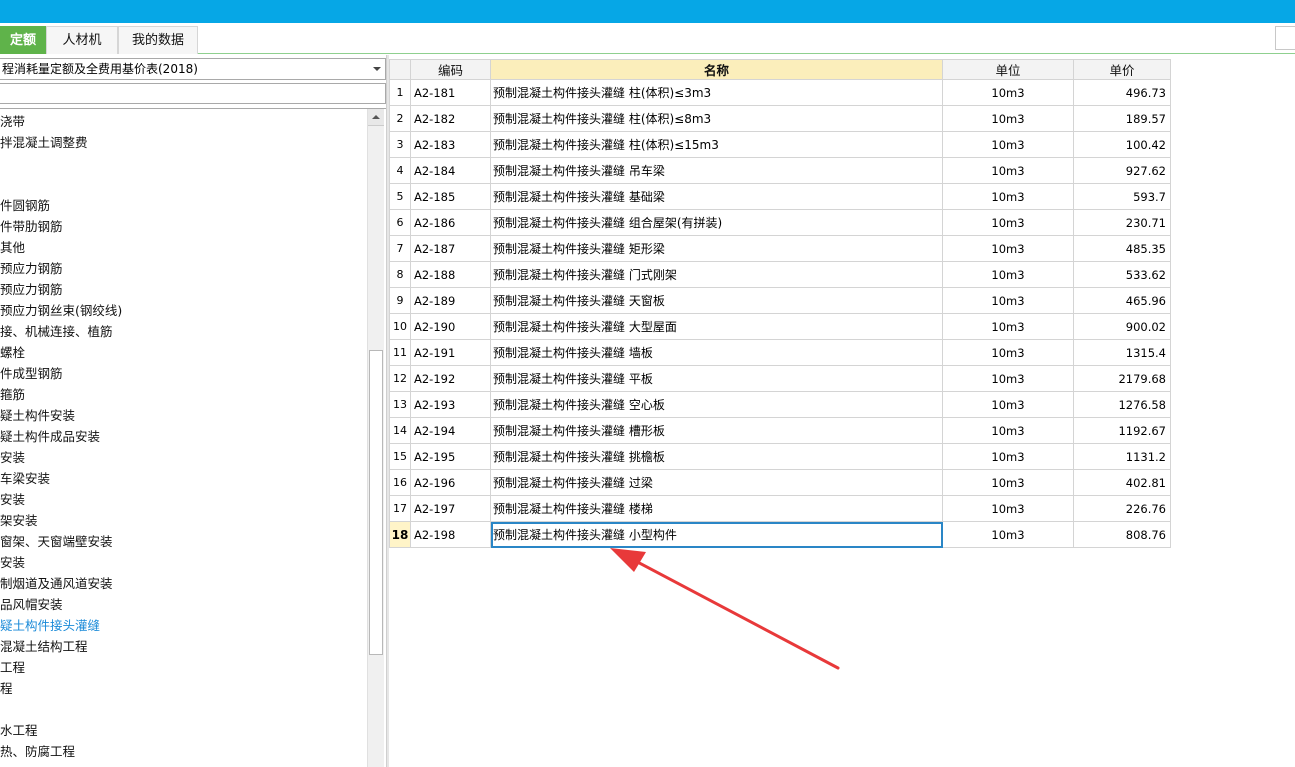 This screenshot has height=767, width=1295. Describe the element at coordinates (1122, 144) in the screenshot. I see `row-price: 100.42` at that location.